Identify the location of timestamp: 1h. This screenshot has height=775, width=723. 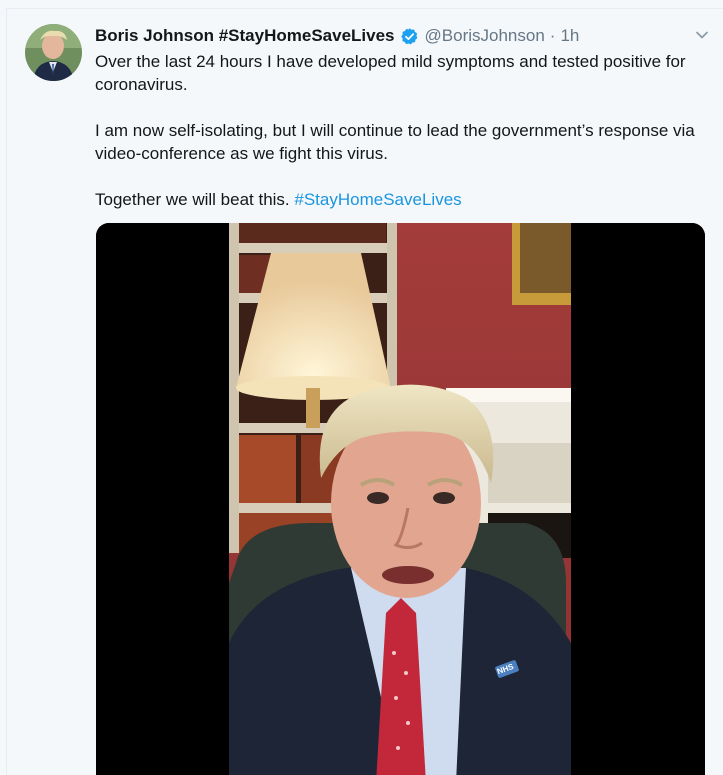
(569, 36).